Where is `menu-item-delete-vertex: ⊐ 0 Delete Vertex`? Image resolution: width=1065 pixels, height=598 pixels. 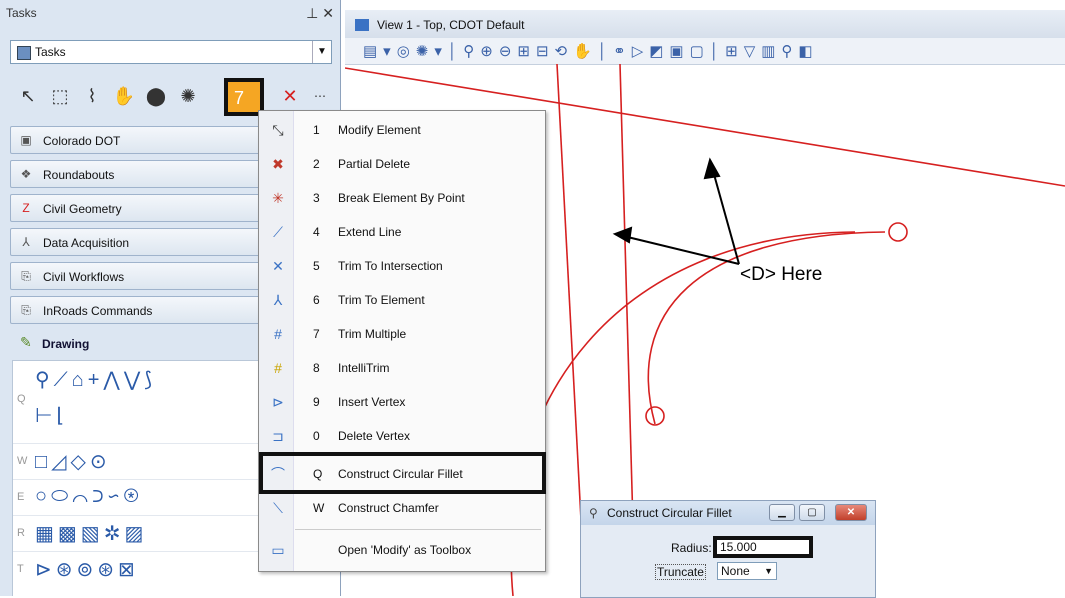 menu-item-delete-vertex: ⊐ 0 Delete Vertex is located at coordinates (402, 436).